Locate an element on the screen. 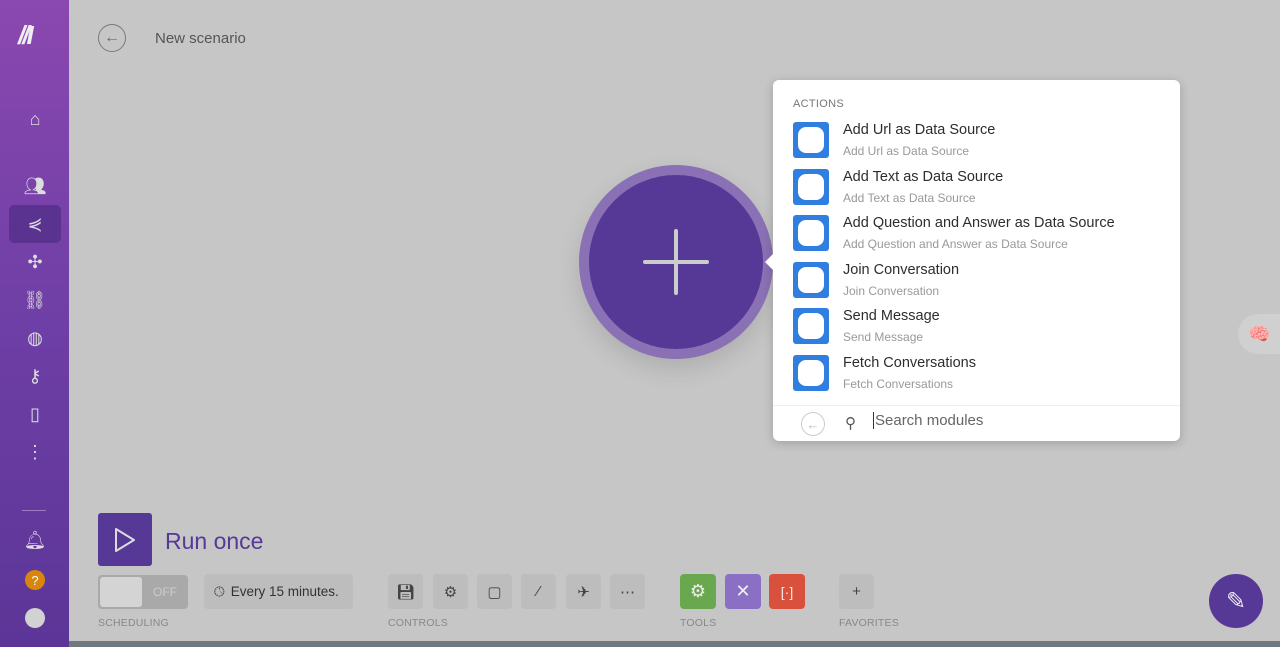 Image resolution: width=1280 pixels, height=647 pixels. clock-icon: 🕓︎ is located at coordinates (219, 591).